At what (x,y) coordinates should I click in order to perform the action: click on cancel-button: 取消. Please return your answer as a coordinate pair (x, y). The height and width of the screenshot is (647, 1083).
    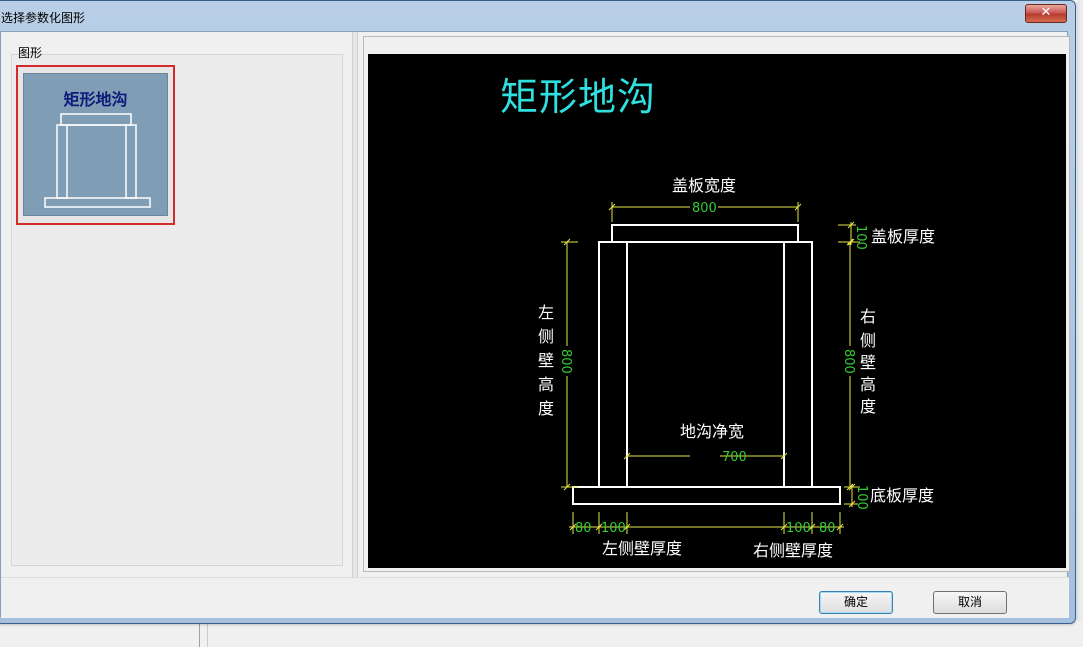
    Looking at the image, I should click on (970, 602).